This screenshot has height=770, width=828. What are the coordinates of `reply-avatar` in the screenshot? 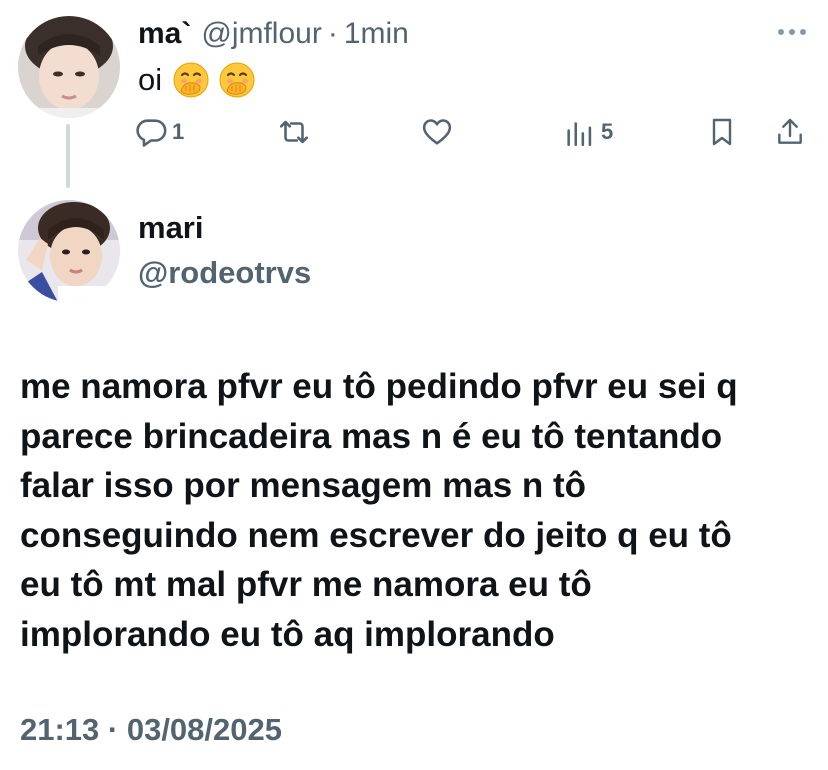 It's located at (69, 67).